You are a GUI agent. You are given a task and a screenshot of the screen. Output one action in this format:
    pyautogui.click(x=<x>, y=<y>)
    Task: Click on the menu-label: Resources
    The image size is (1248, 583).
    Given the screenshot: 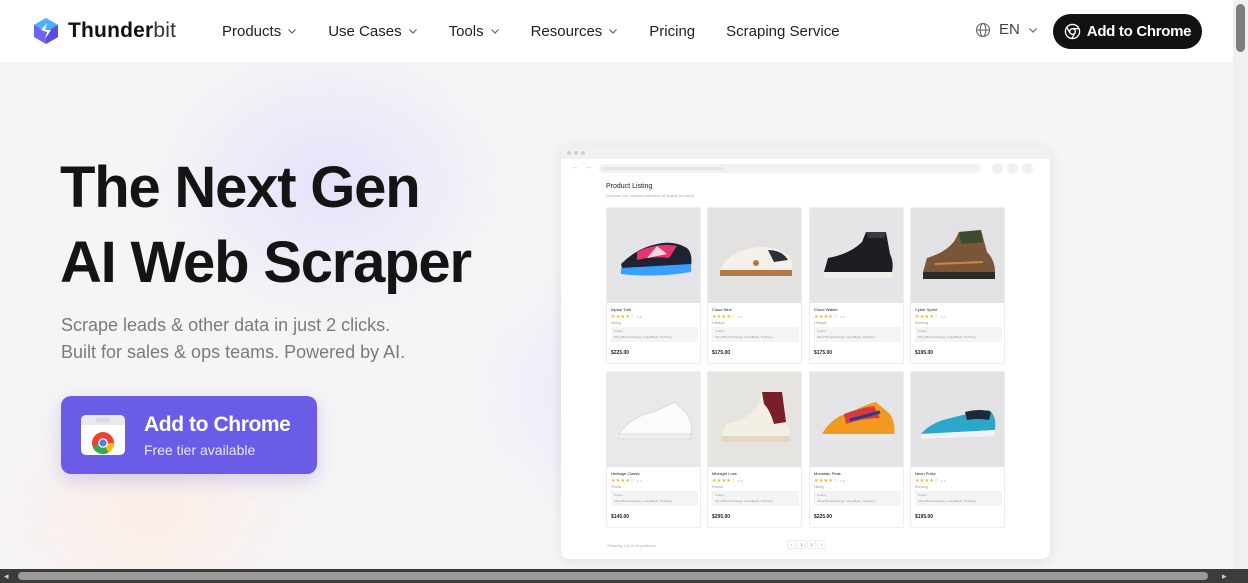 What is the action you would take?
    pyautogui.click(x=566, y=31)
    